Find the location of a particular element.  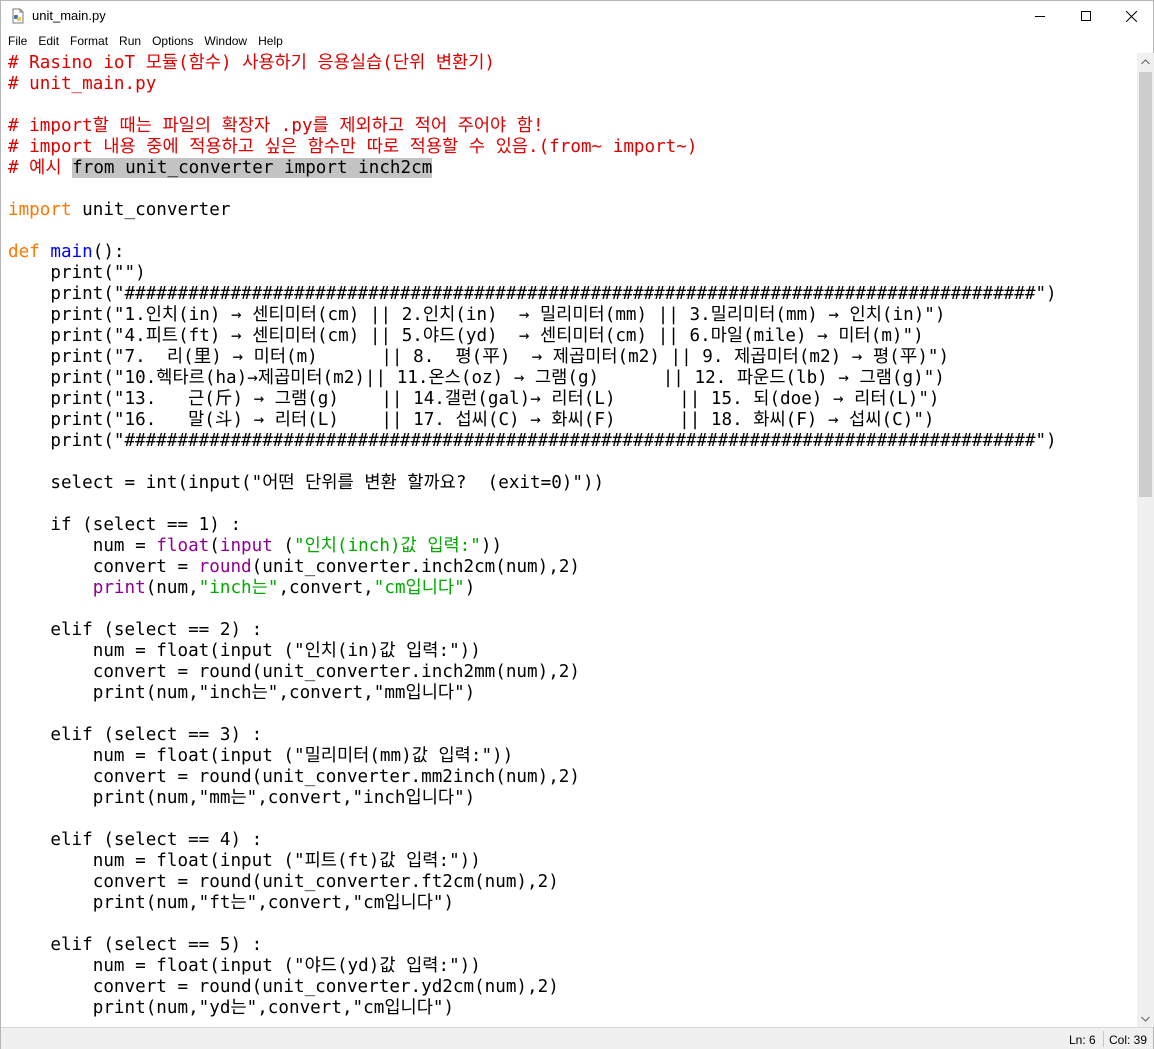

menu-file: File is located at coordinates (17, 41).